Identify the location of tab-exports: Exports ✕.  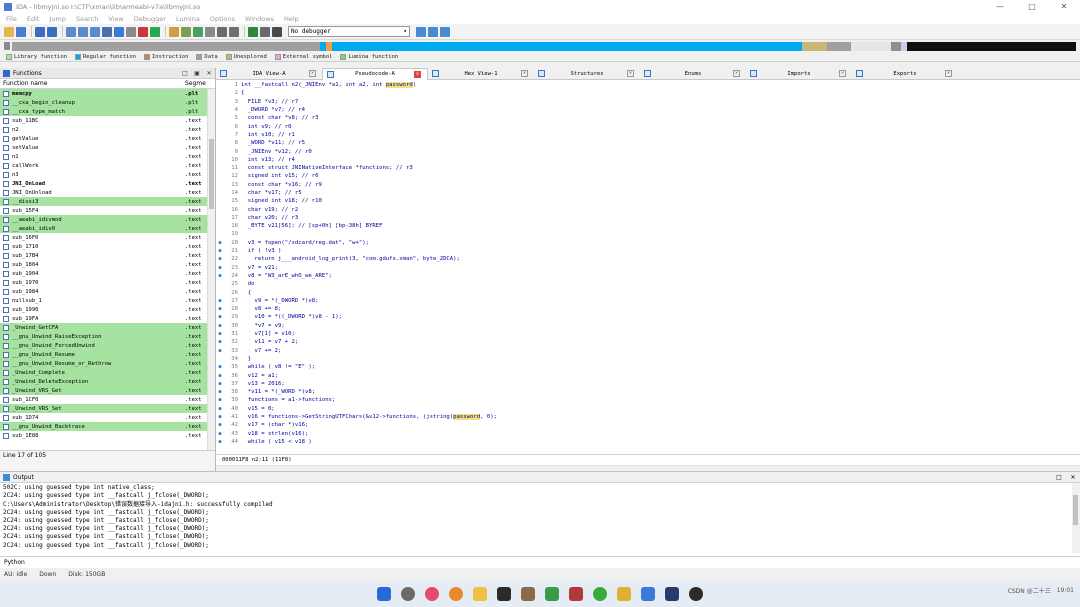
(905, 74).